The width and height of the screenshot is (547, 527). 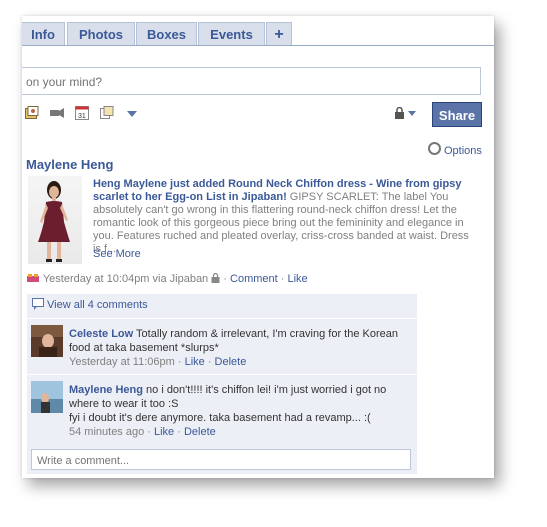 What do you see at coordinates (279, 34) in the screenshot?
I see `add-tab-button: +` at bounding box center [279, 34].